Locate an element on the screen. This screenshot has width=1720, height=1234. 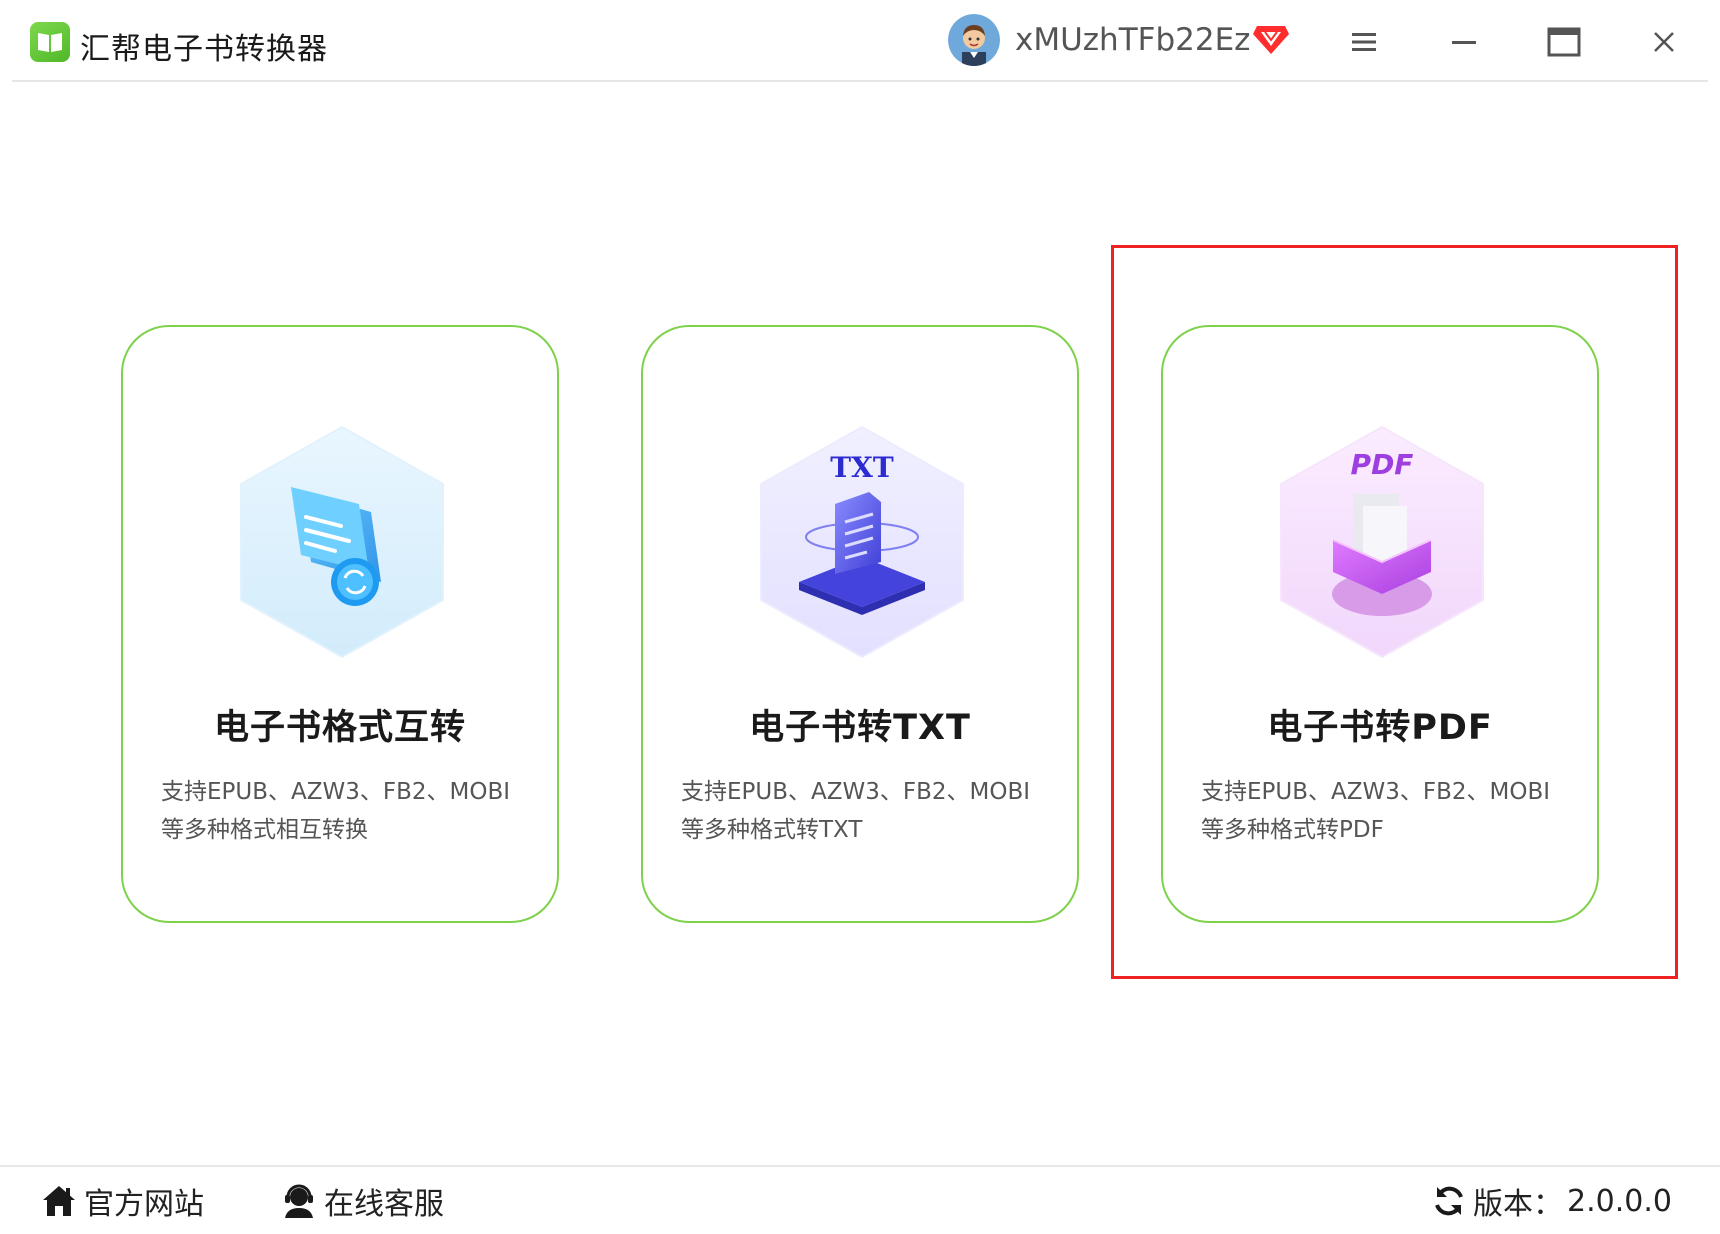
home-icon is located at coordinates (59, 1201).